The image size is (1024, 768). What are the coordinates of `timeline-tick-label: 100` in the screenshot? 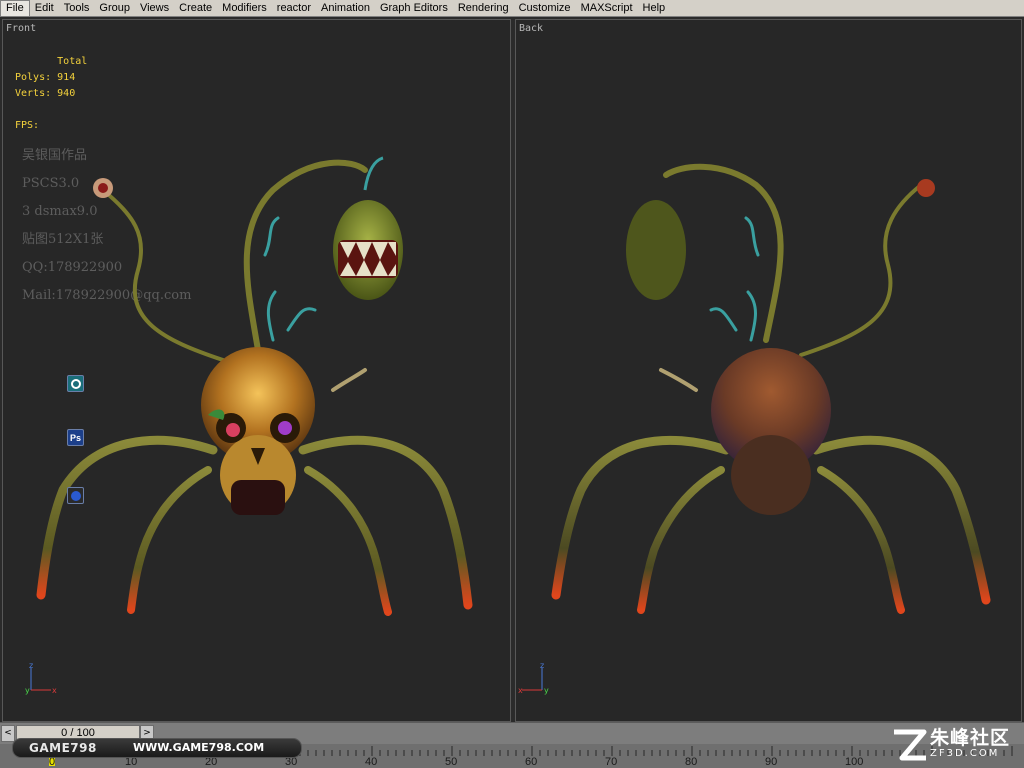 It's located at (854, 762).